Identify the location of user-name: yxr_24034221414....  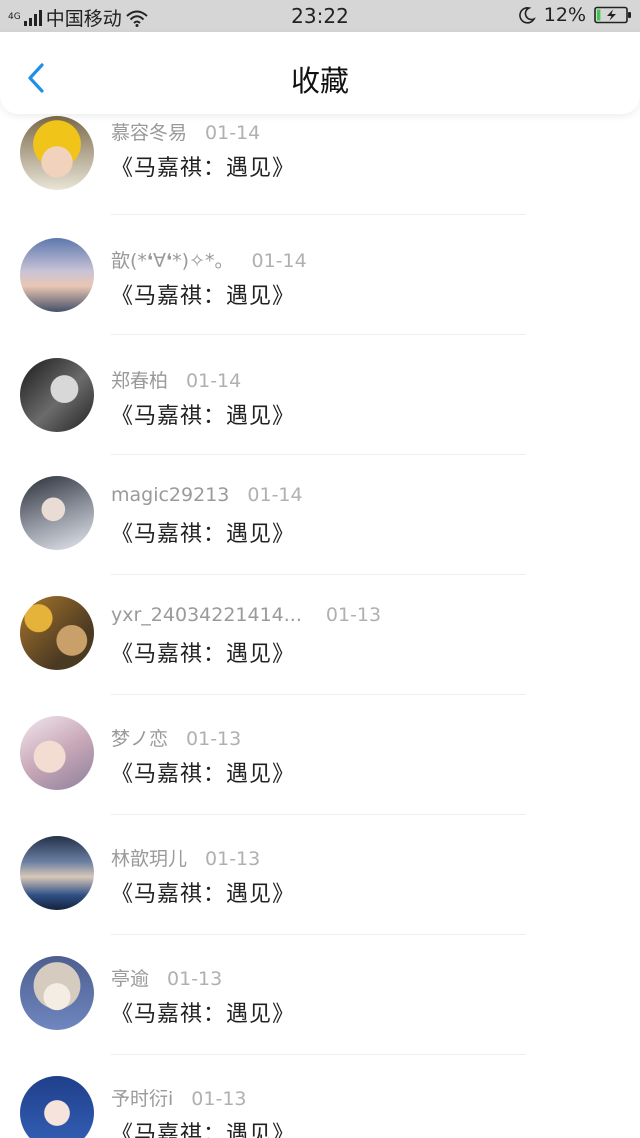
(206, 615).